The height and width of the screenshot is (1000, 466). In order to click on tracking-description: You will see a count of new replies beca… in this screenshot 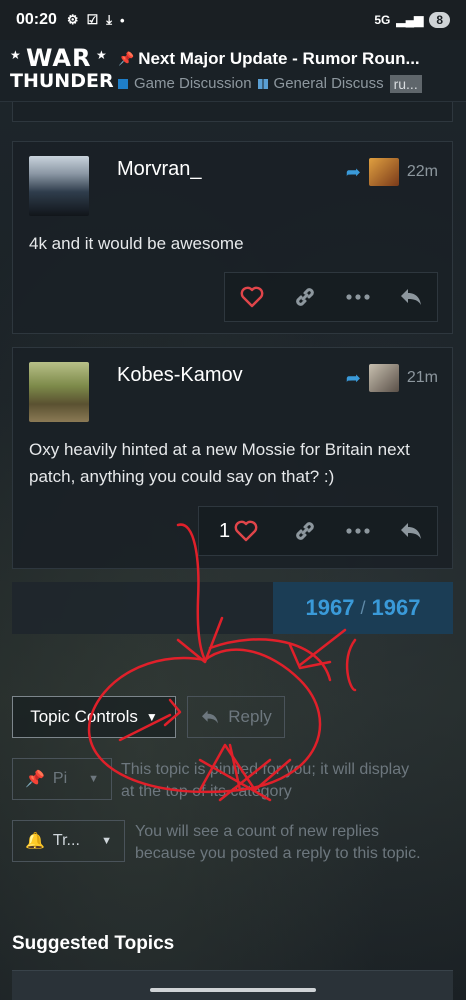, I will do `click(278, 842)`.